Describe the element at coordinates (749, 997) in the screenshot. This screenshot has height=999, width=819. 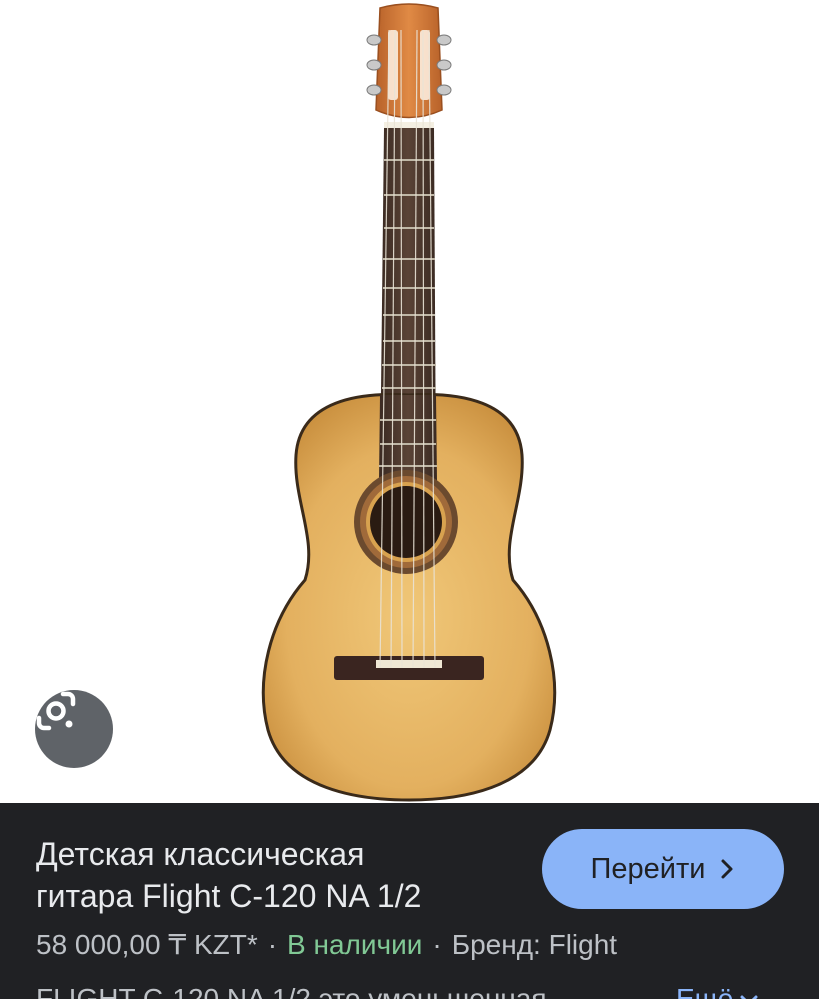
I see `chevron-down-icon` at that location.